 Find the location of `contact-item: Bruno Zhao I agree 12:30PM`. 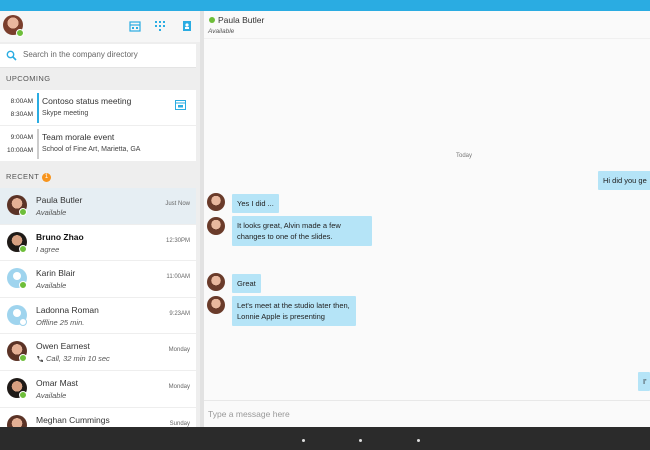

contact-item: Bruno Zhao I agree 12:30PM is located at coordinates (98, 243).